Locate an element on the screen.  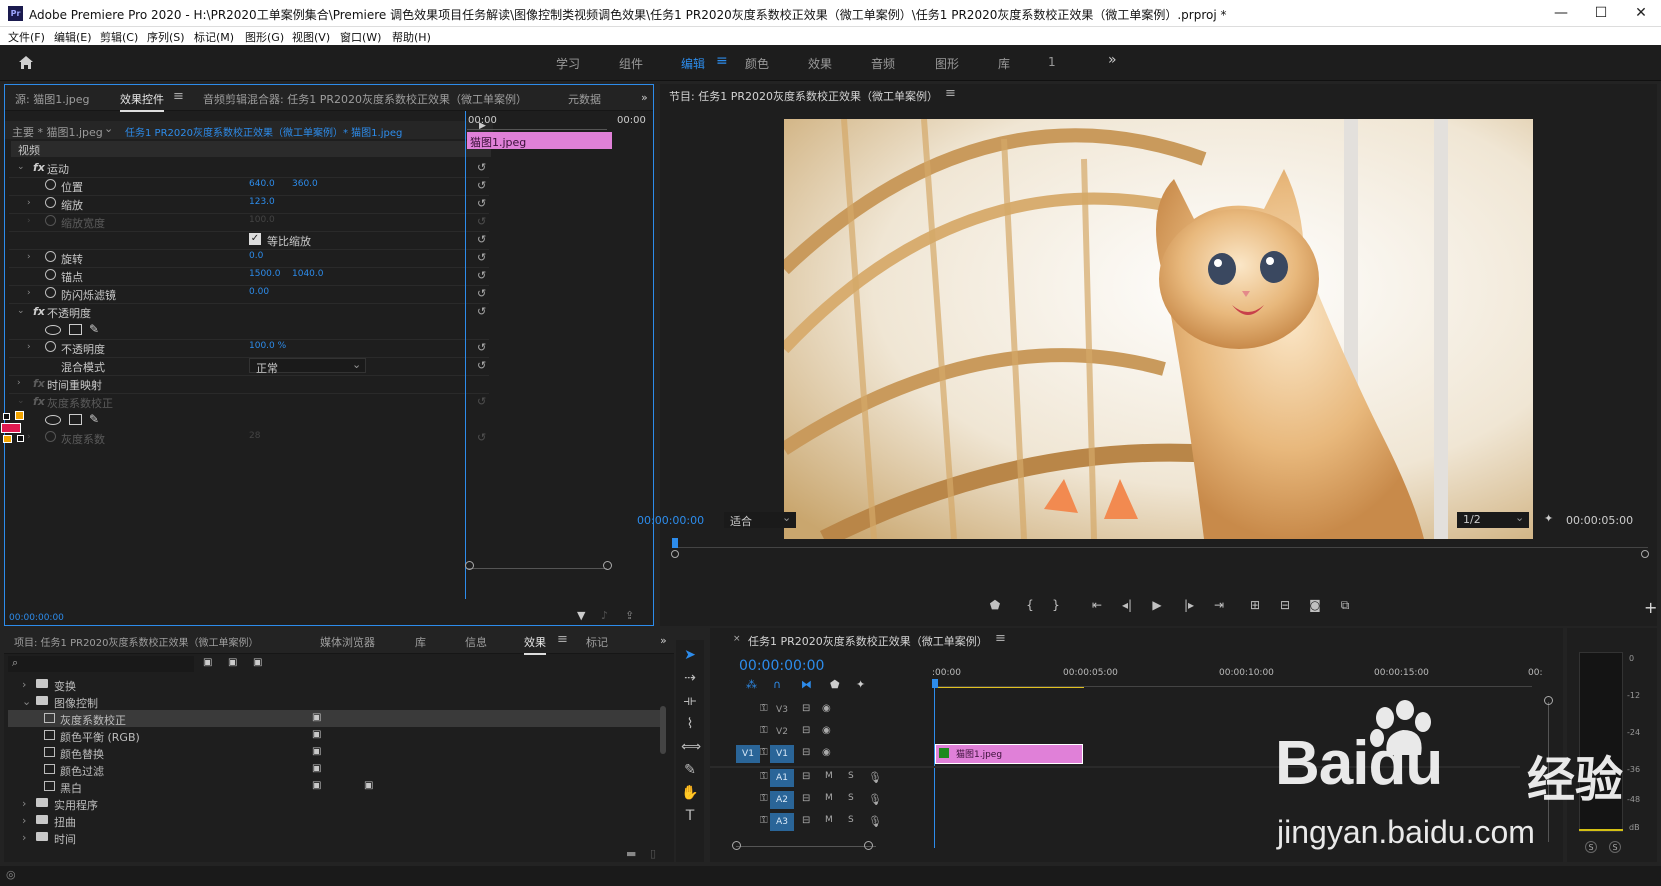
tab-menu-icon: ≡ is located at coordinates (178, 96).